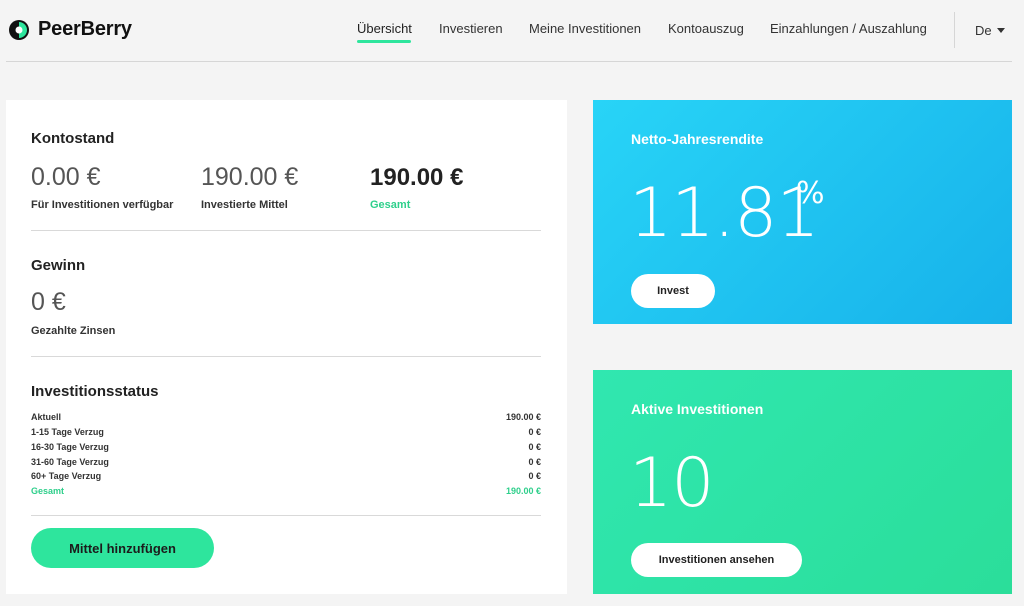 The image size is (1024, 606). I want to click on active-investments-title: Aktive Investitionen, so click(697, 409).